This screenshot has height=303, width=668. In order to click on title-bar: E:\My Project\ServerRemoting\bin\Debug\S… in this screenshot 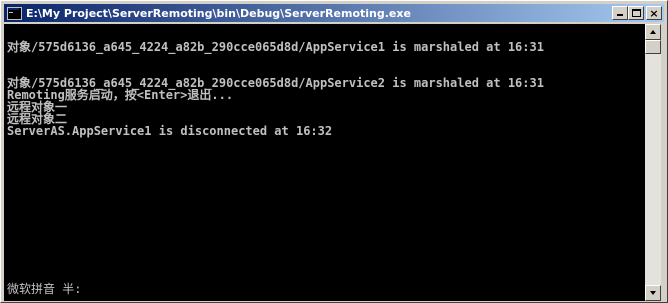, I will do `click(334, 13)`.